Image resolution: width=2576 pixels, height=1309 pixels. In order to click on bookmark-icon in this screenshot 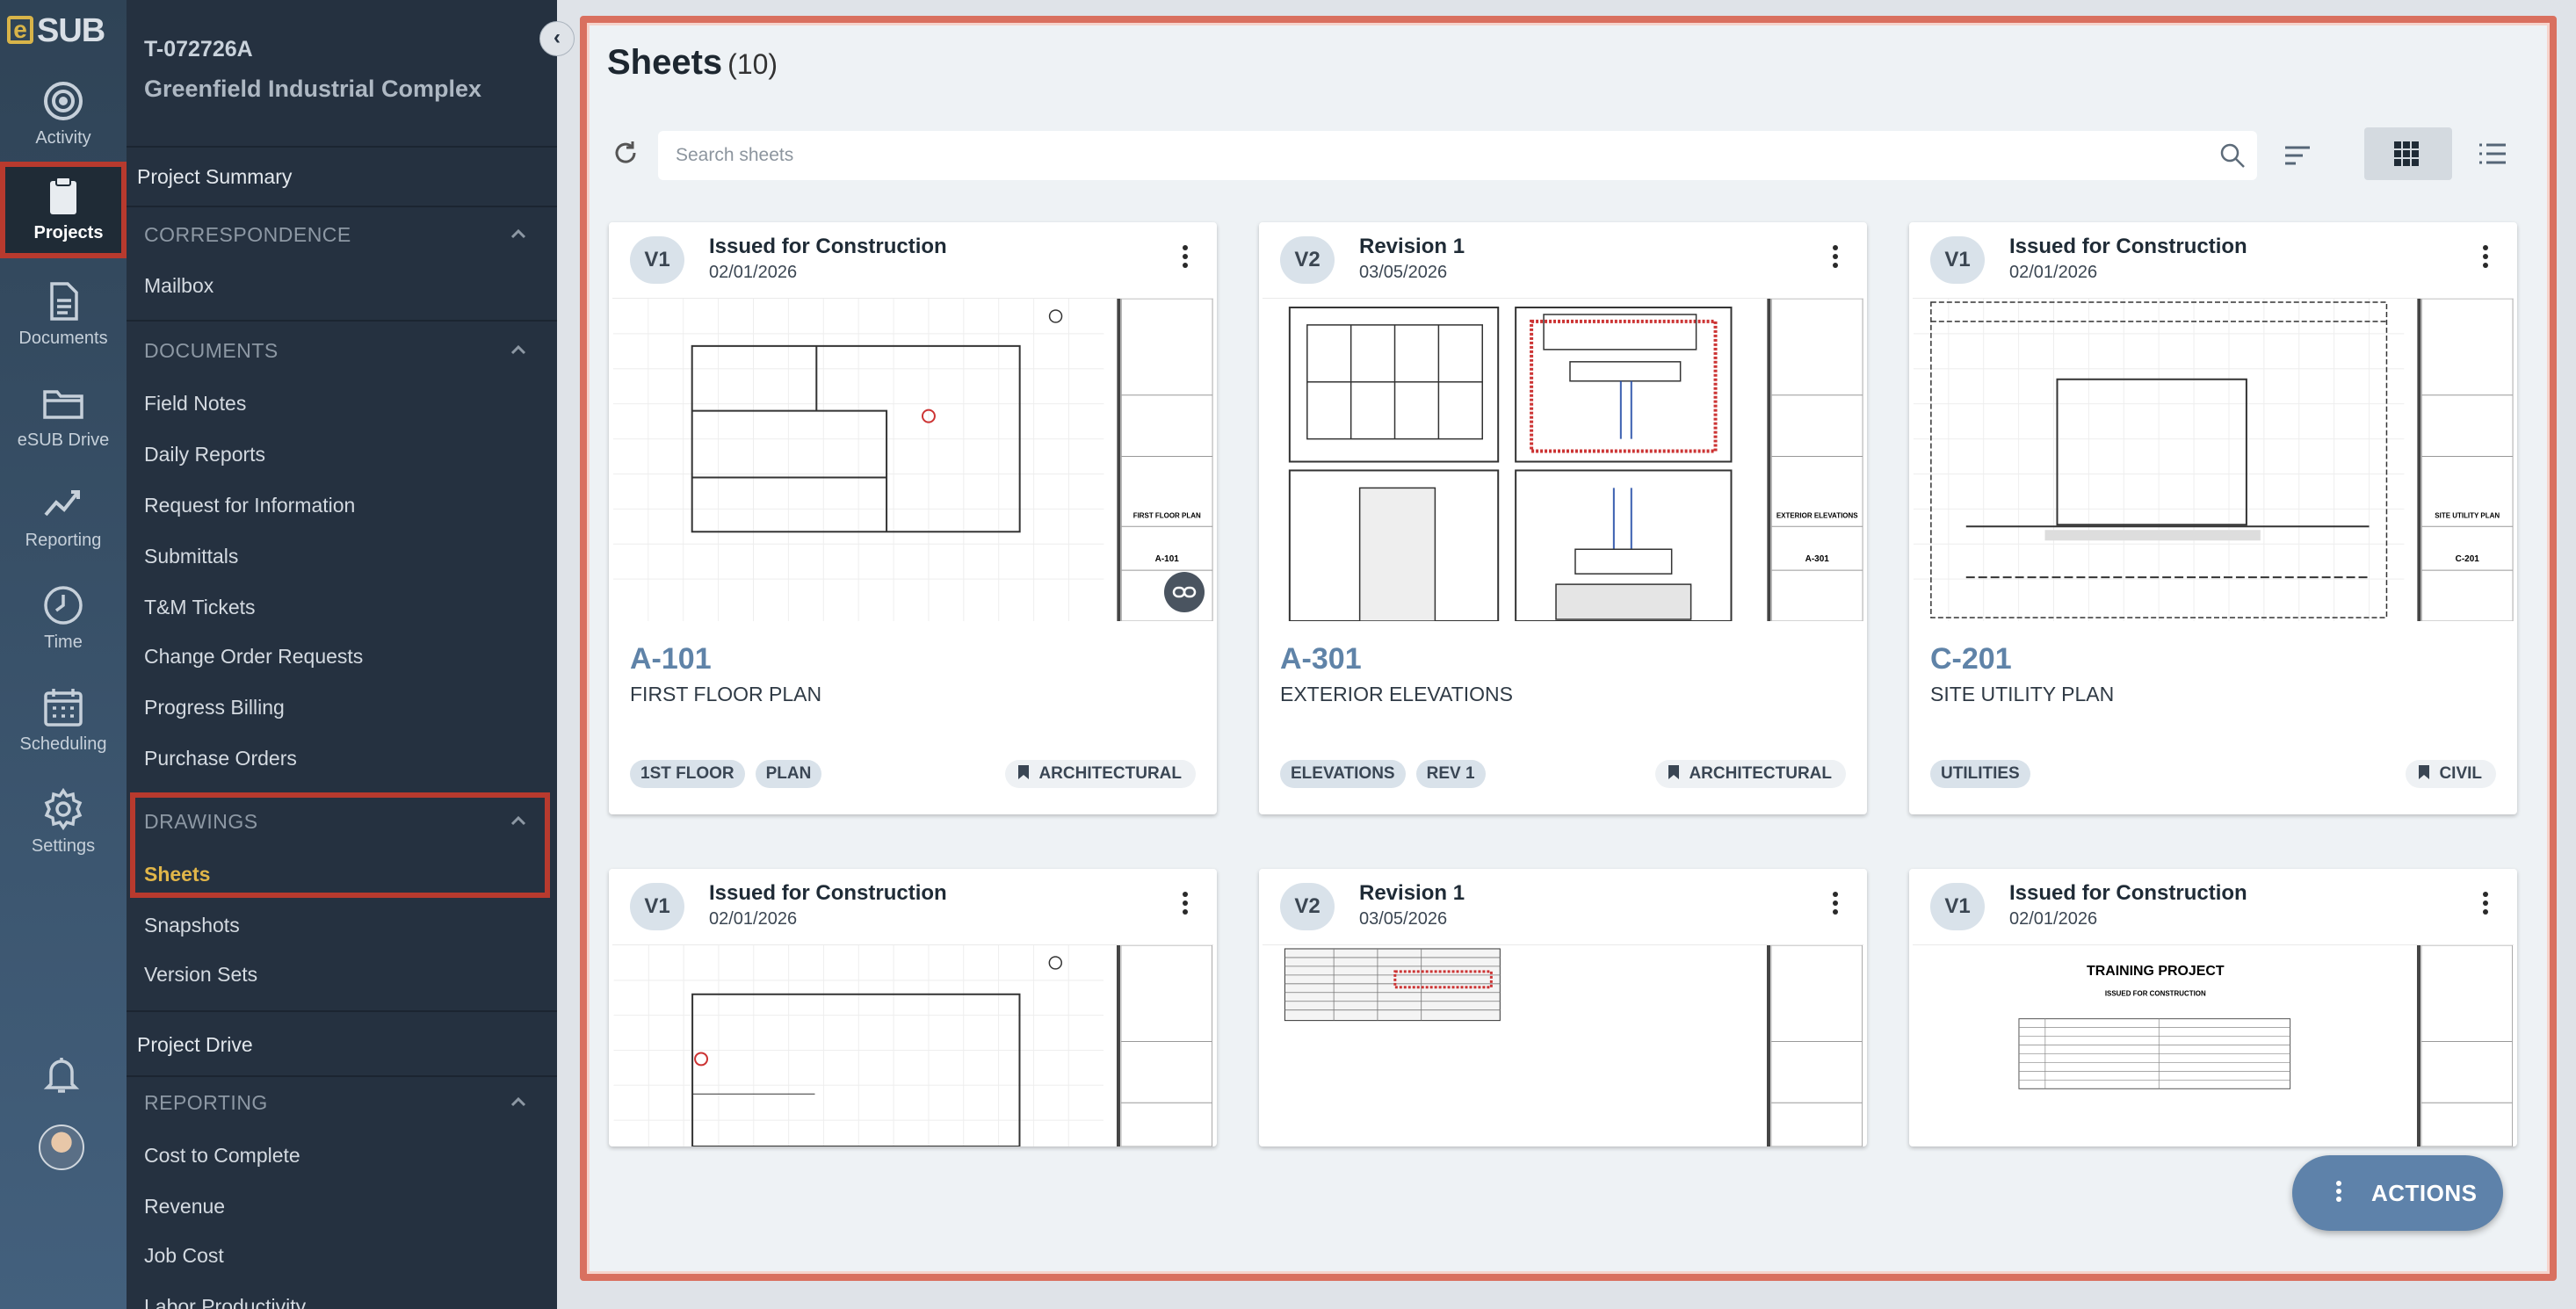, I will do `click(1024, 772)`.